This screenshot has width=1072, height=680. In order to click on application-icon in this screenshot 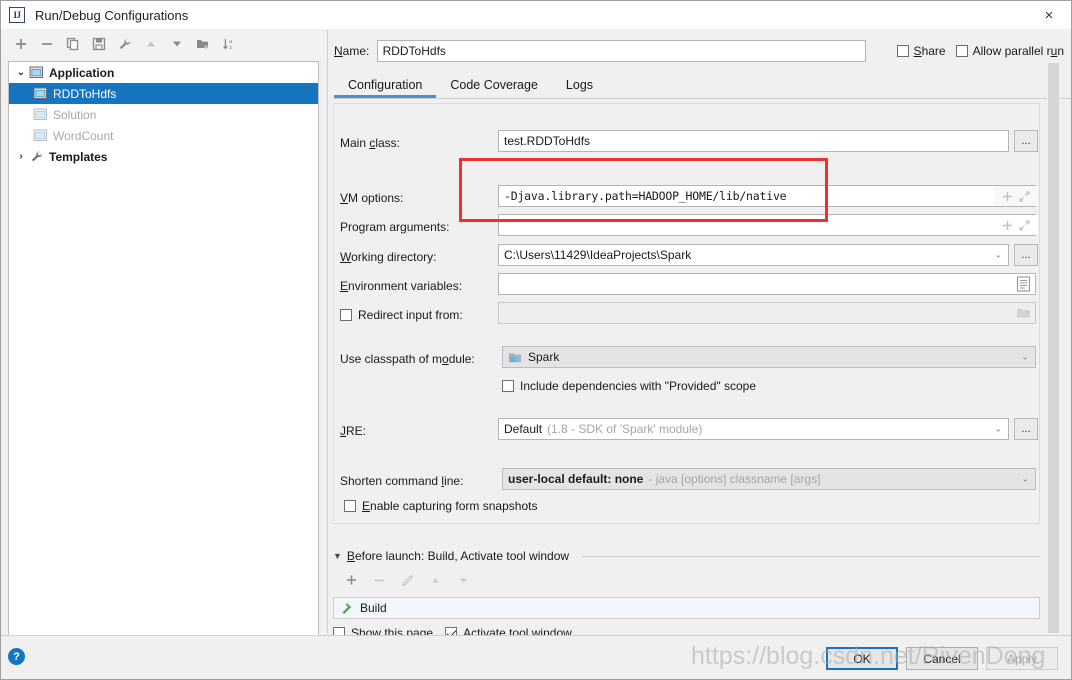, I will do `click(36, 72)`.